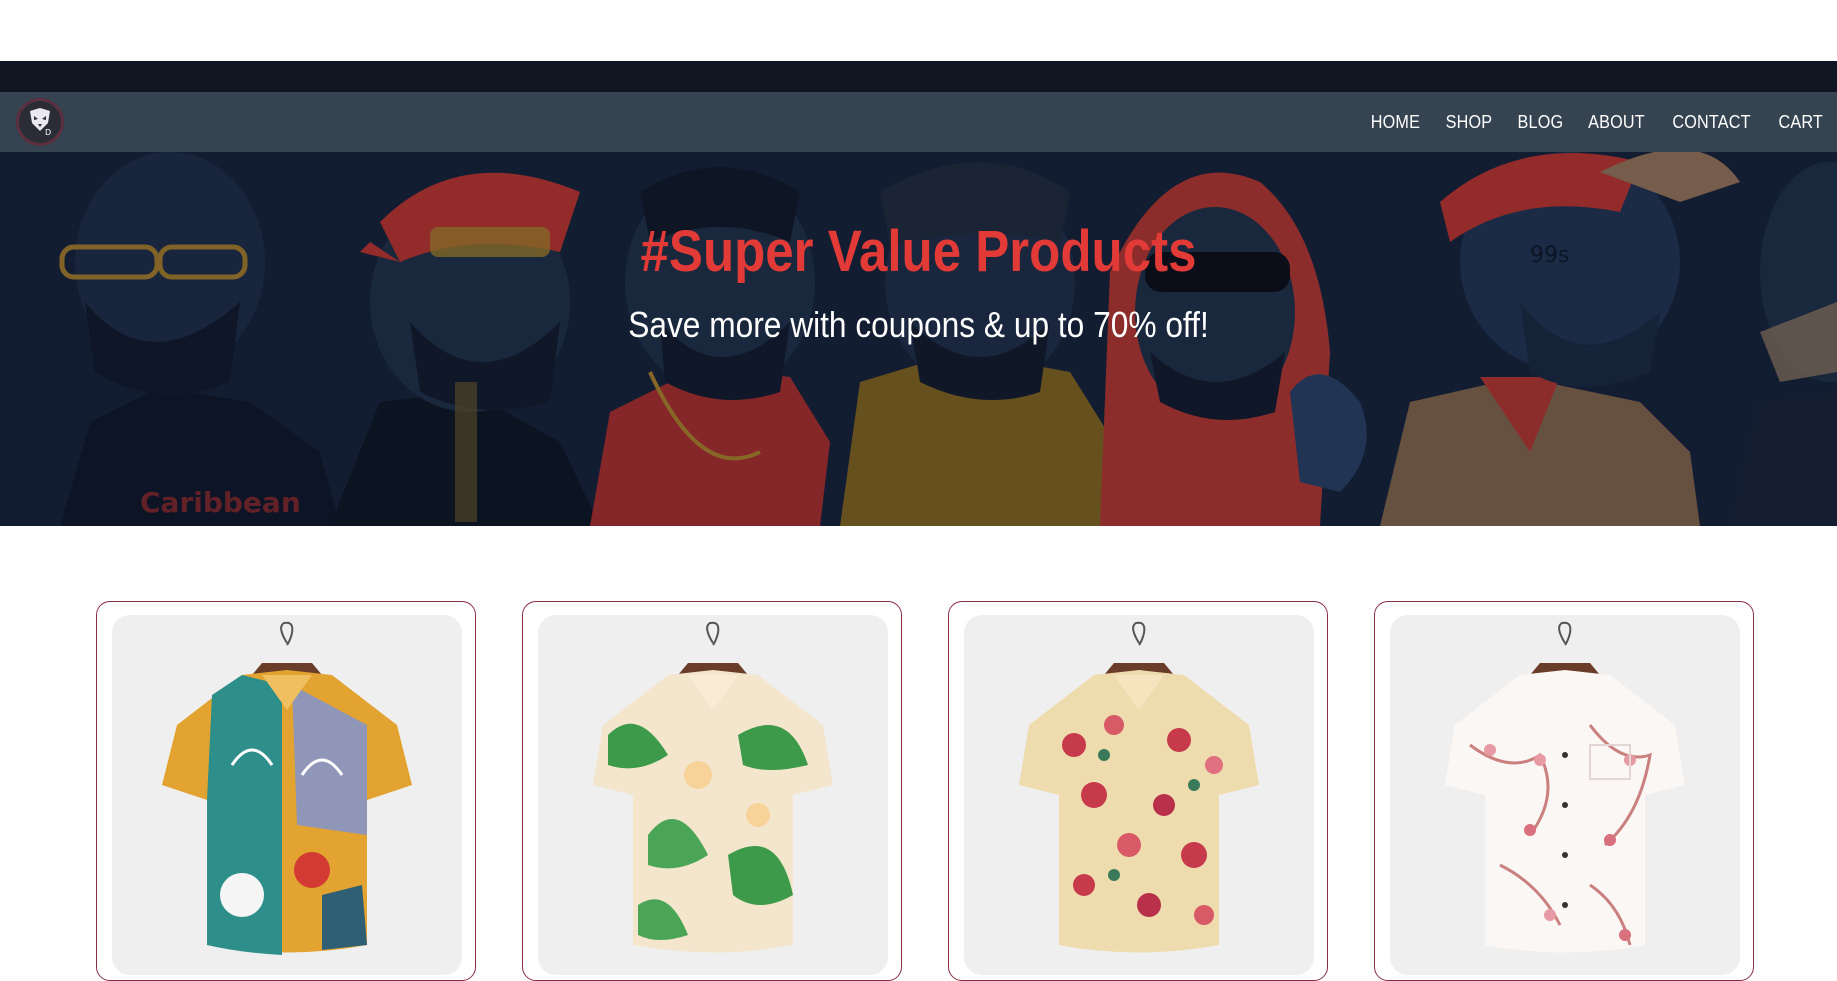 This screenshot has height=981, width=1837. Describe the element at coordinates (1712, 122) in the screenshot. I see `nav-contact: CONTACT` at that location.